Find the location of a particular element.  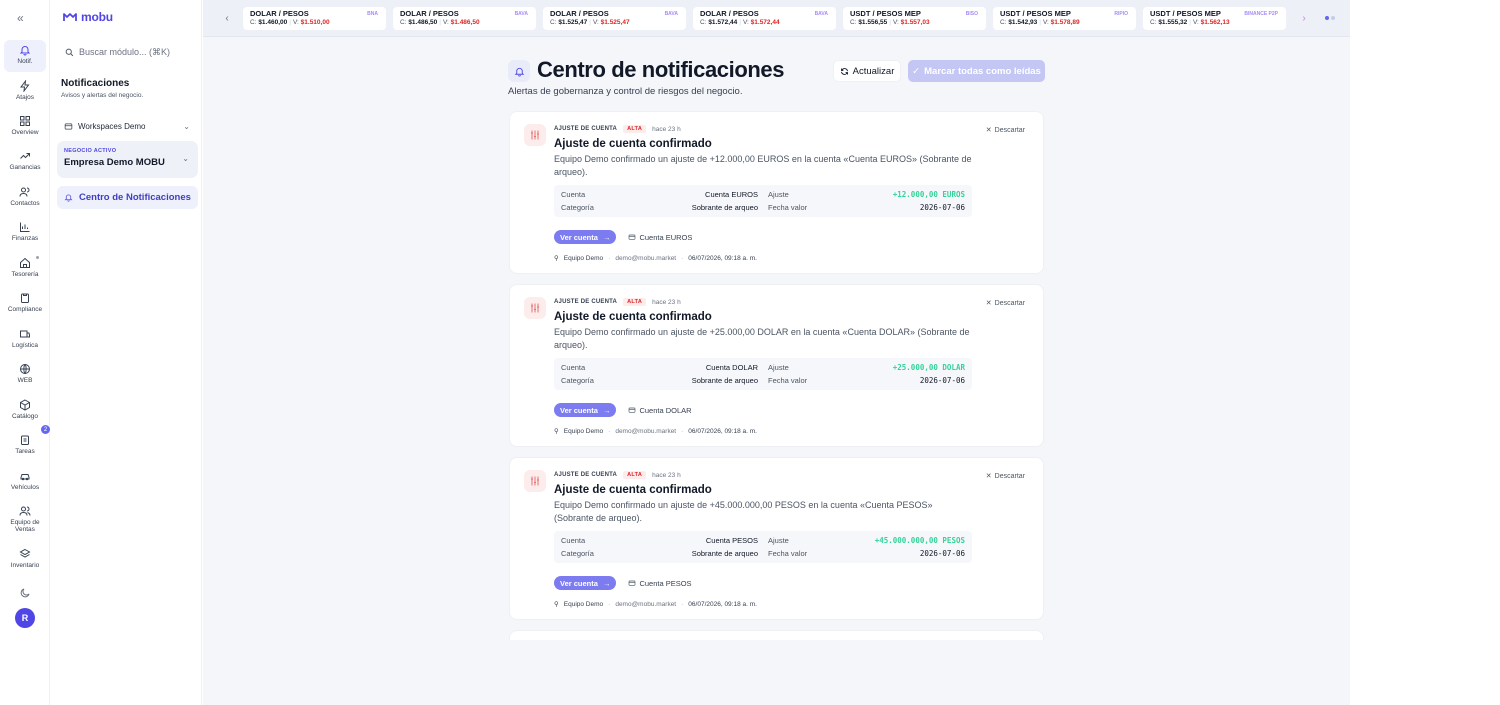

detail-key: Cuenta is located at coordinates (573, 367).